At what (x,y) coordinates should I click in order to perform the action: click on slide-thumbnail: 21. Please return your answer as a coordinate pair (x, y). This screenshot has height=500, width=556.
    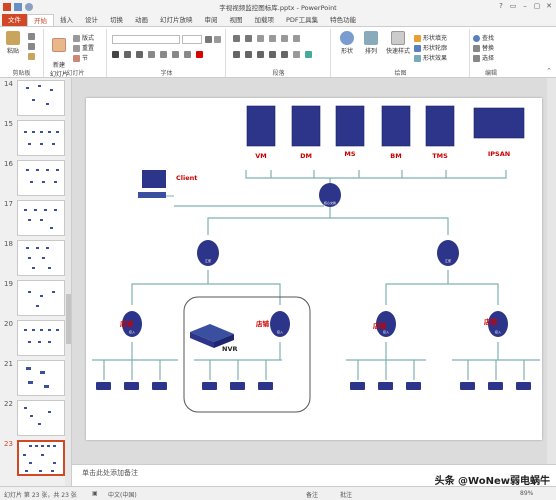
    Looking at the image, I should click on (35, 379).